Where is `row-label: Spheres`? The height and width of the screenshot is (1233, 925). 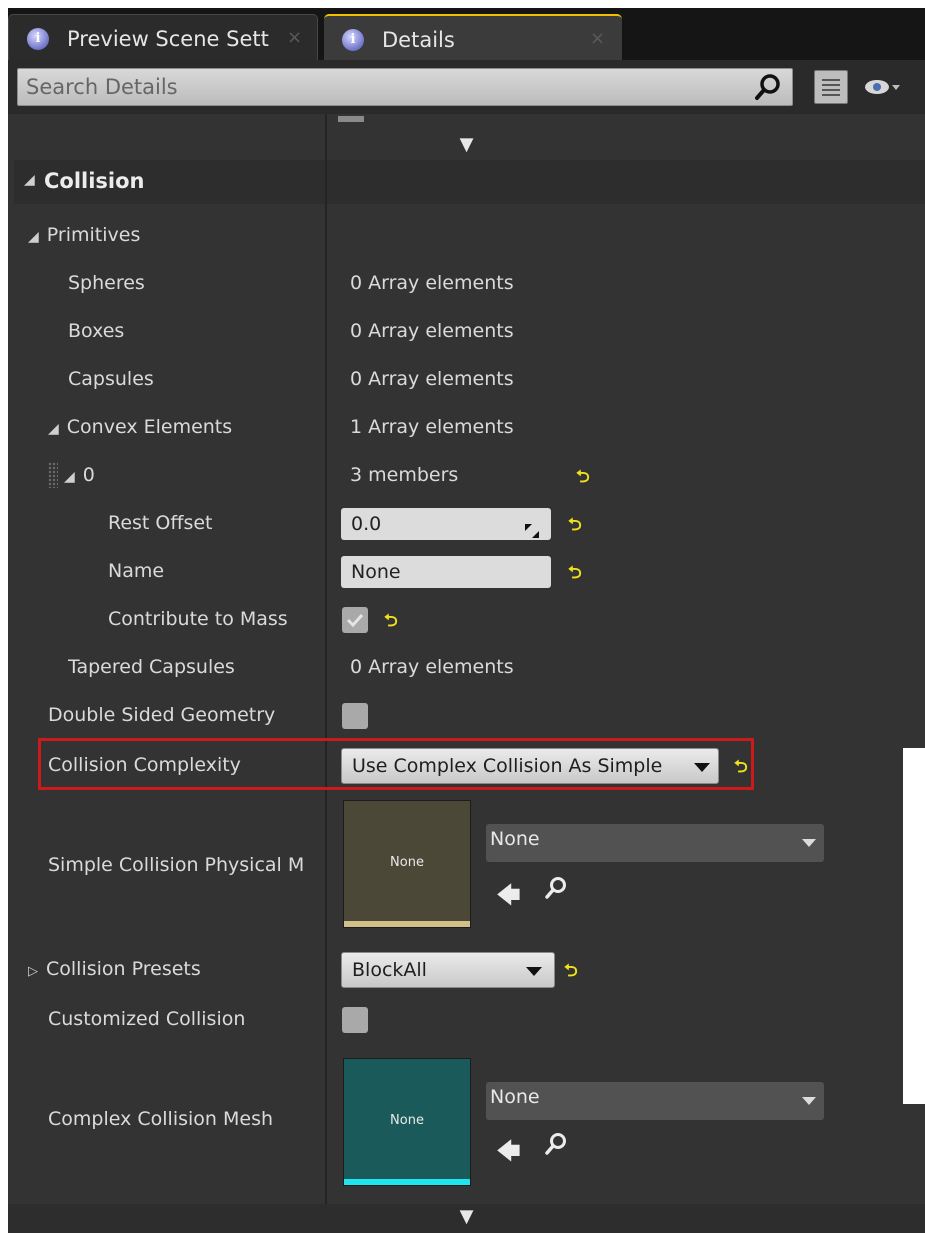
row-label: Spheres is located at coordinates (106, 283).